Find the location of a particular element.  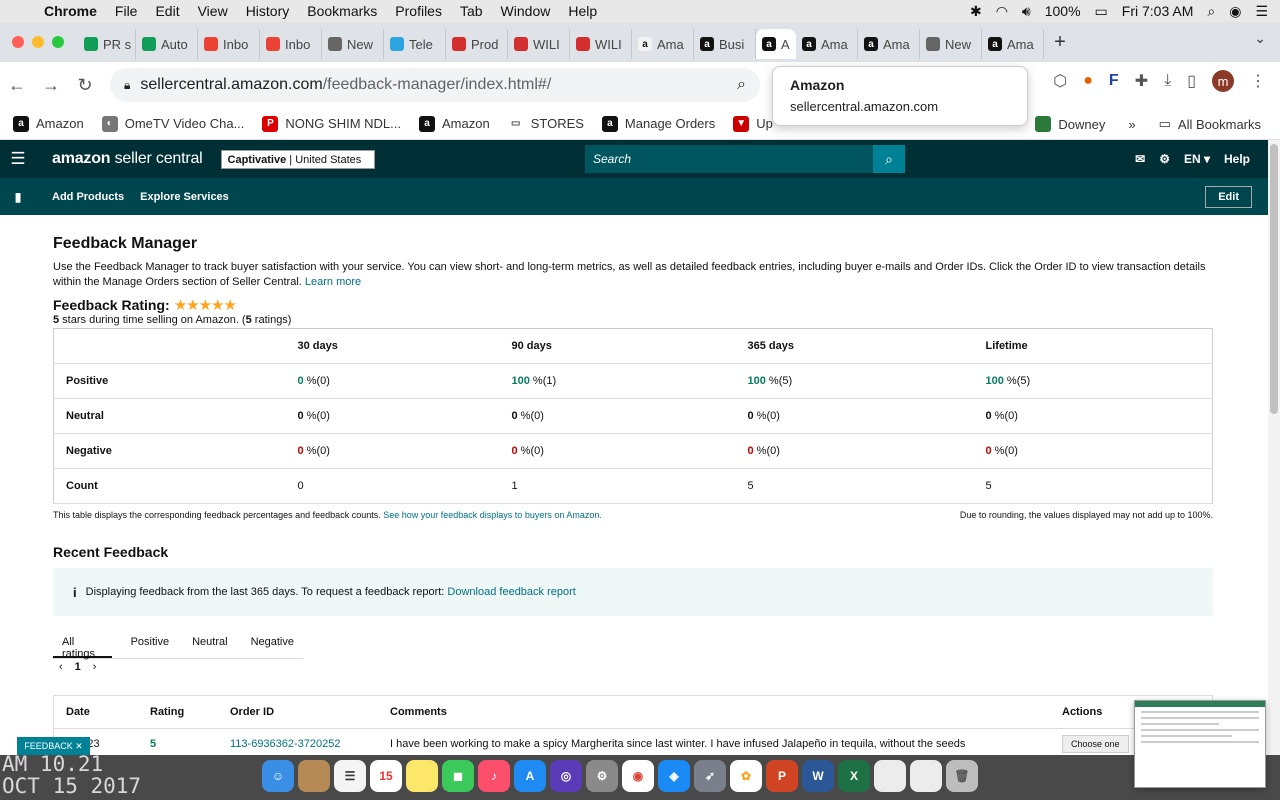

podcasts-icon: ◎ is located at coordinates (566, 776).